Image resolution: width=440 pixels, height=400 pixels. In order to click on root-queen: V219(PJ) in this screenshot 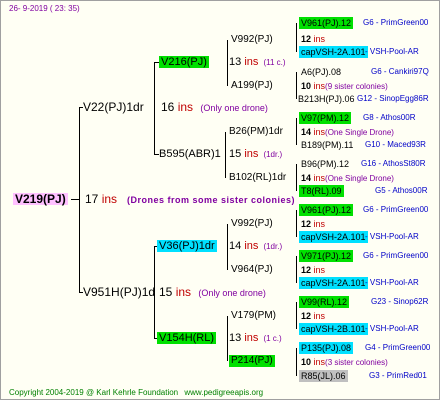, I will do `click(40, 199)`.